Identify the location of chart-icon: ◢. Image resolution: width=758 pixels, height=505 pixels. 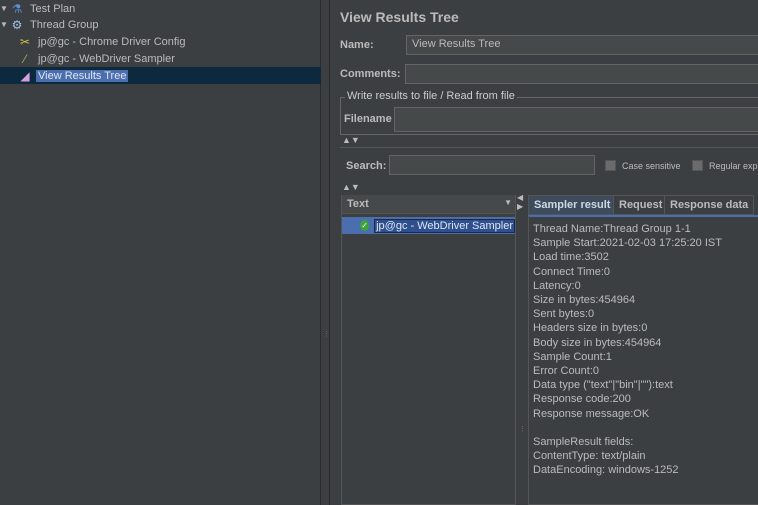
(25, 75).